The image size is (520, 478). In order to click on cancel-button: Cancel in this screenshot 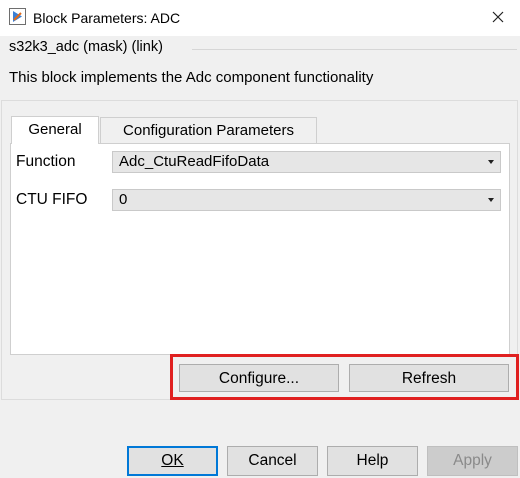, I will do `click(272, 461)`.